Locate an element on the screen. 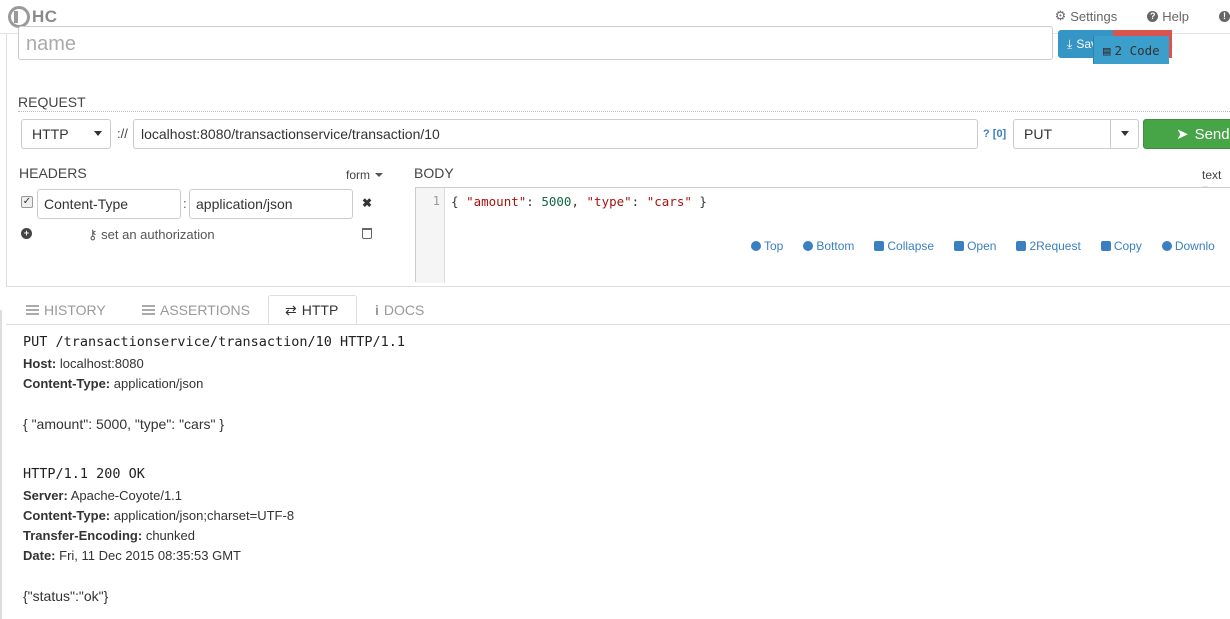  copy-icon is located at coordinates (1105, 246).